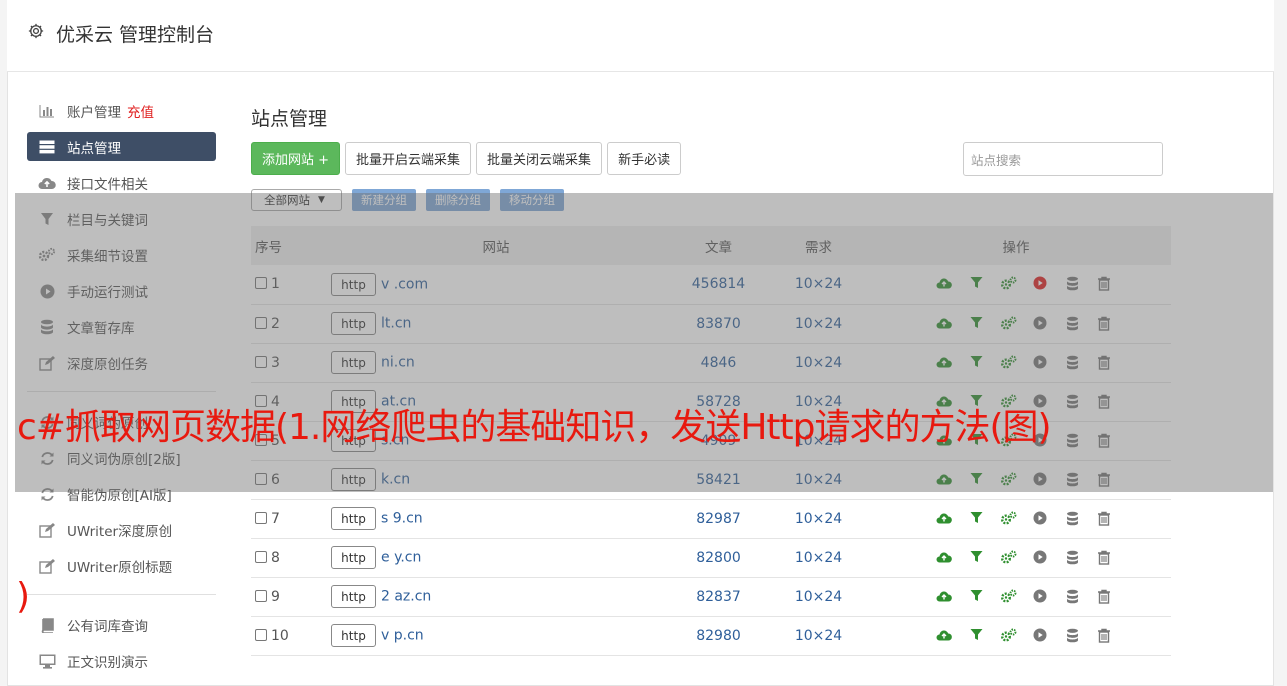 The width and height of the screenshot is (1287, 686). What do you see at coordinates (644, 158) in the screenshot?
I see `beginner-guide-button: 新手必读` at bounding box center [644, 158].